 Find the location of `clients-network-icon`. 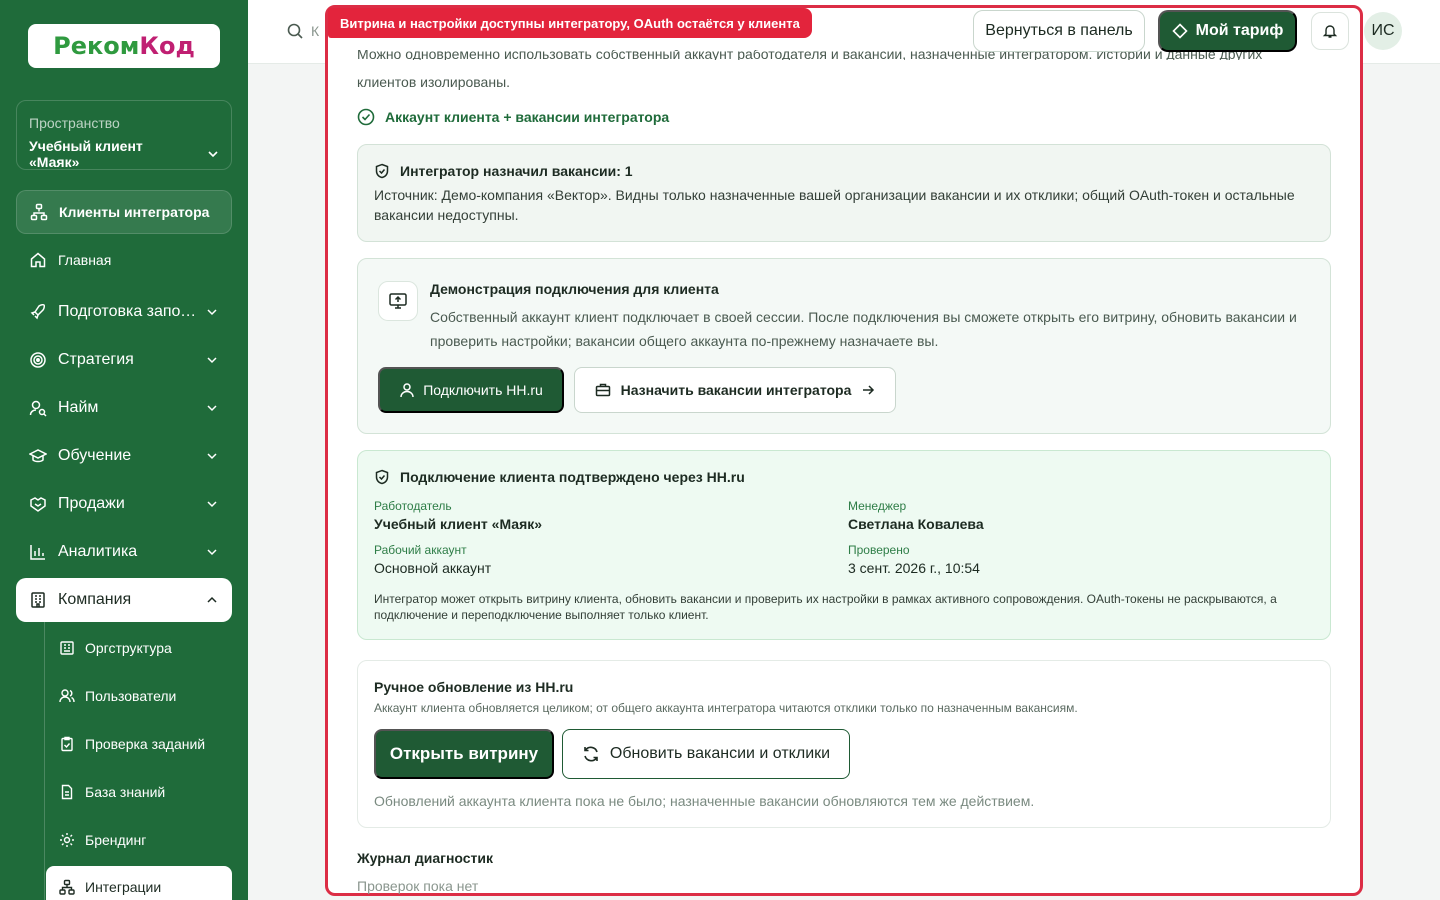

clients-network-icon is located at coordinates (39, 212).